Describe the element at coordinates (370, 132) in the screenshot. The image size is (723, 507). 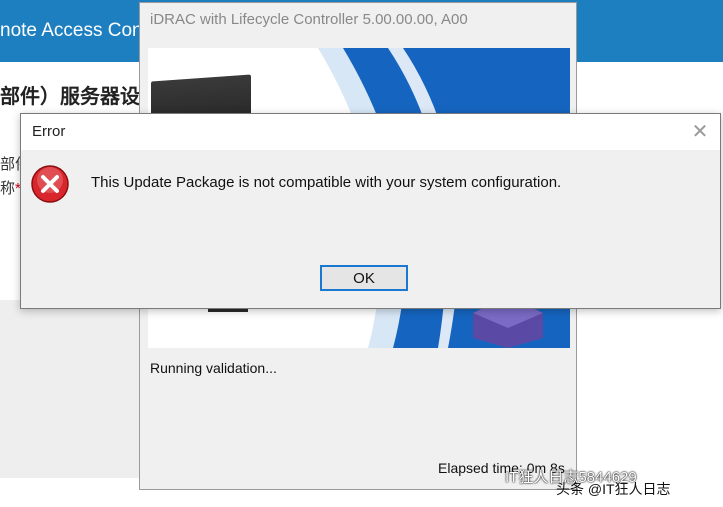
I see `dialog-titlebar: Error ✕` at that location.